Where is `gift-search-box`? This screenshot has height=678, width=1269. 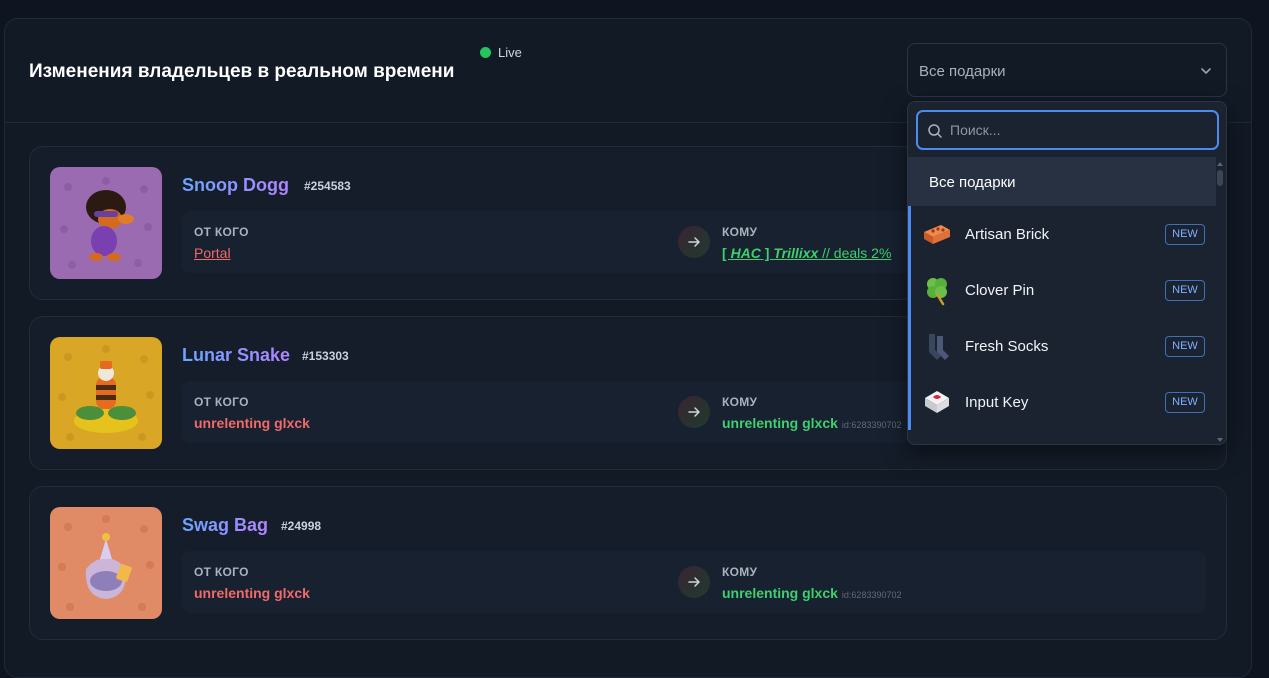
gift-search-box is located at coordinates (1067, 130).